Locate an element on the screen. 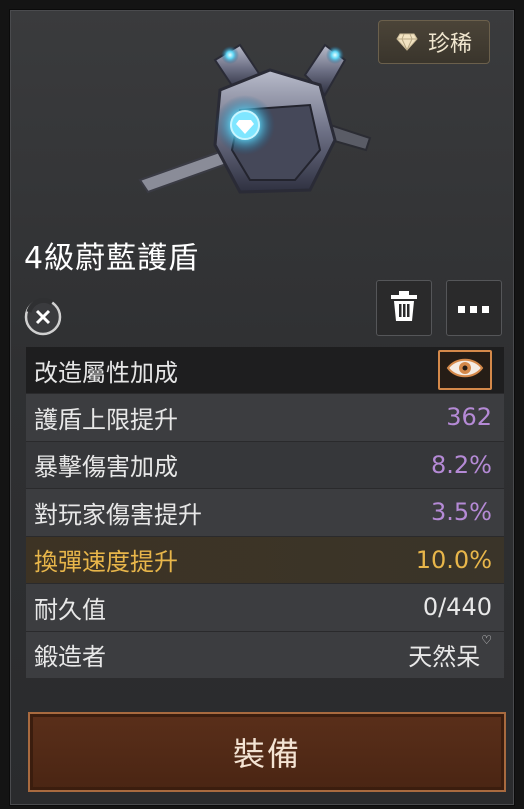  forger-value: 天然呆 ♡ is located at coordinates (450, 652).